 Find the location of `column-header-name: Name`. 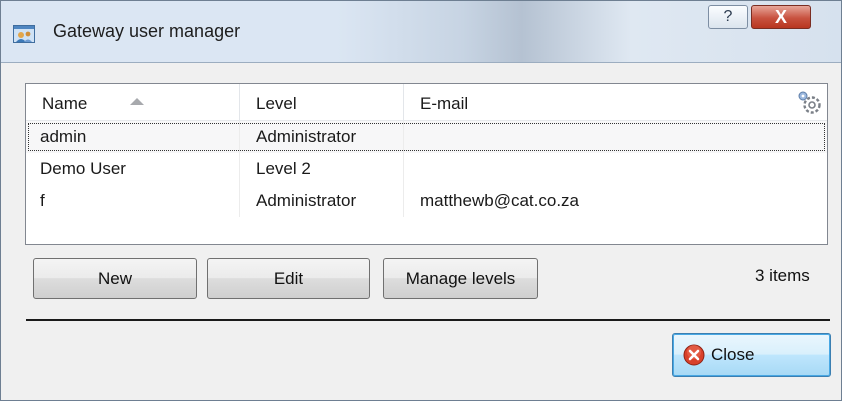

column-header-name: Name is located at coordinates (133, 102).